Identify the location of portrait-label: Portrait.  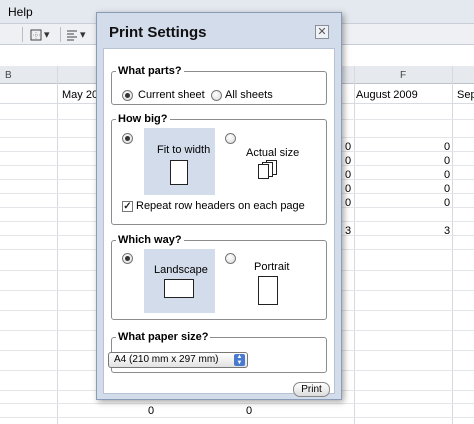
(271, 267).